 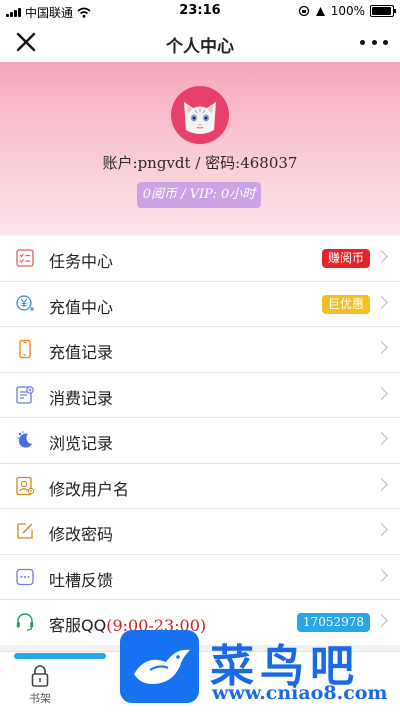 I want to click on close-icon, so click(x=26, y=42).